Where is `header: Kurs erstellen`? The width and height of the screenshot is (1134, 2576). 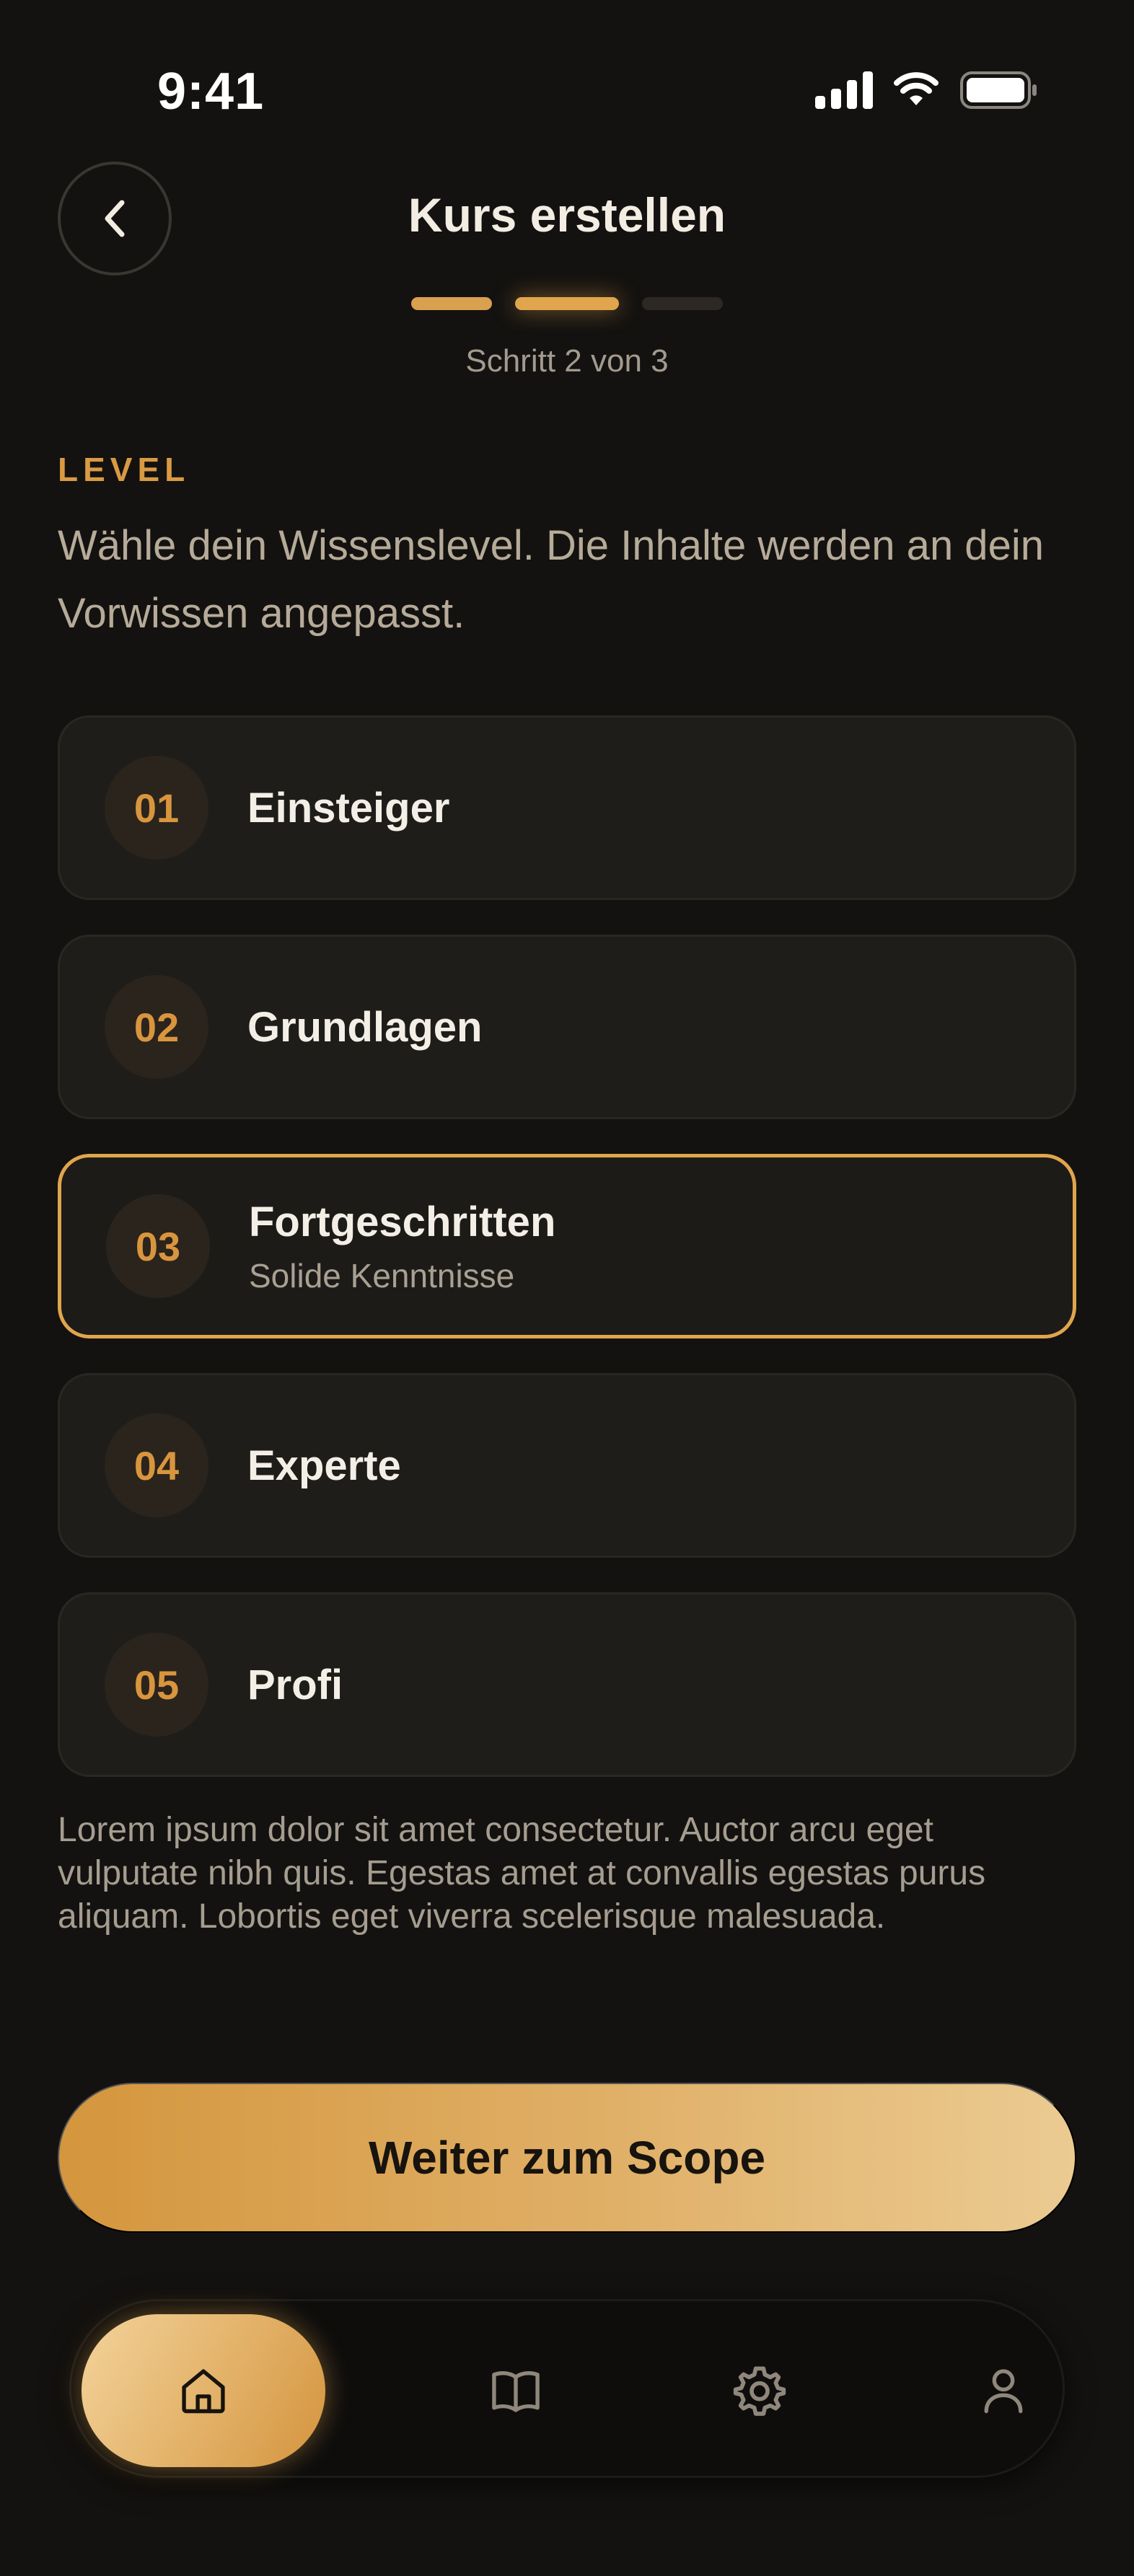
header: Kurs erstellen is located at coordinates (567, 223).